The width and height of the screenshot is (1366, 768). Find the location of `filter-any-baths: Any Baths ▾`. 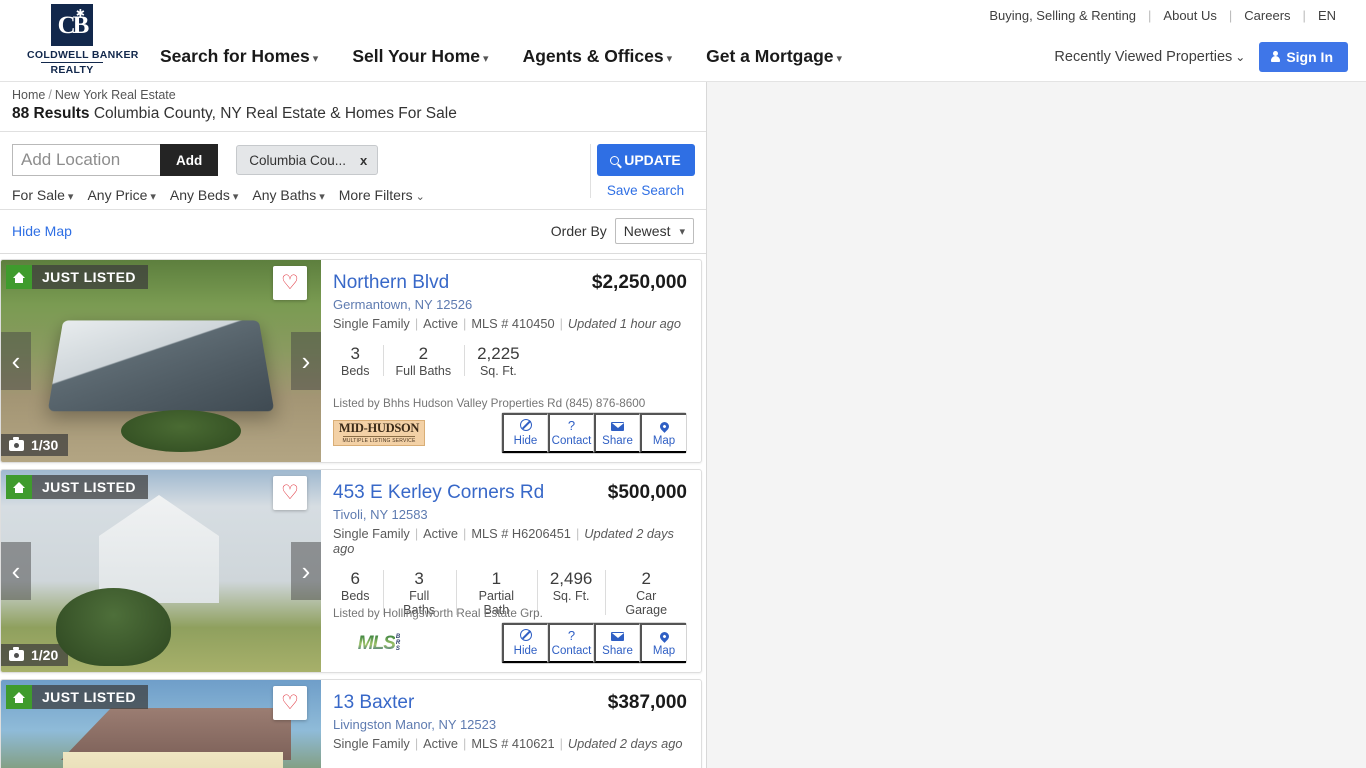

filter-any-baths: Any Baths ▾ is located at coordinates (288, 195).